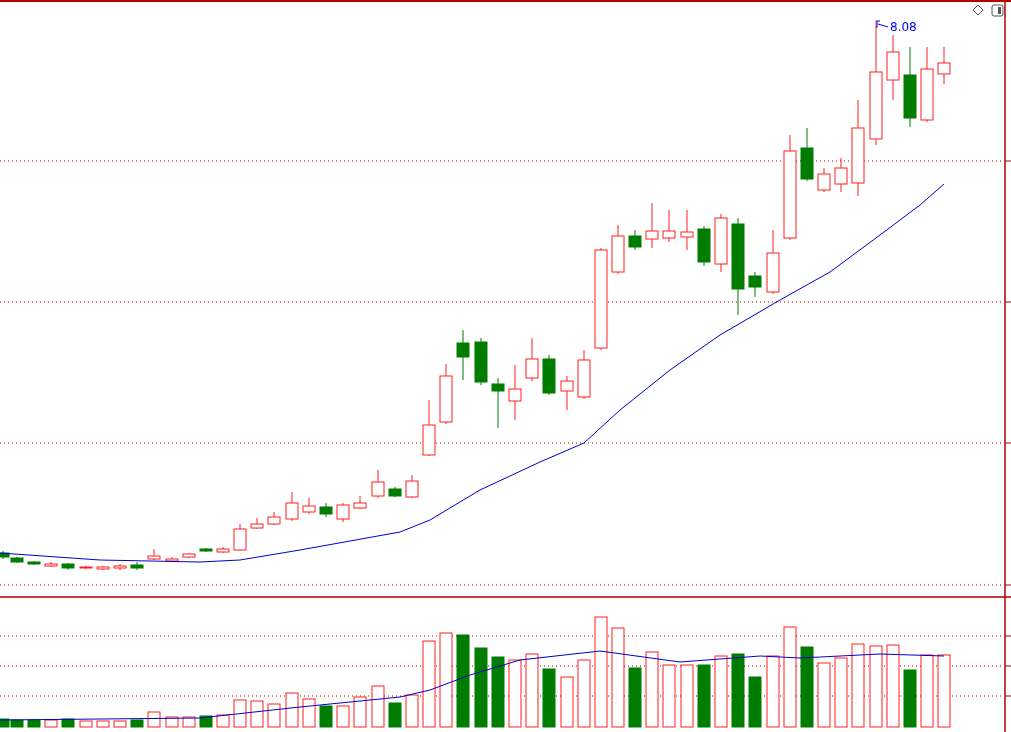 Image resolution: width=1011 pixels, height=732 pixels. Describe the element at coordinates (903, 27) in the screenshot. I see `high-price-label: 8.08` at that location.